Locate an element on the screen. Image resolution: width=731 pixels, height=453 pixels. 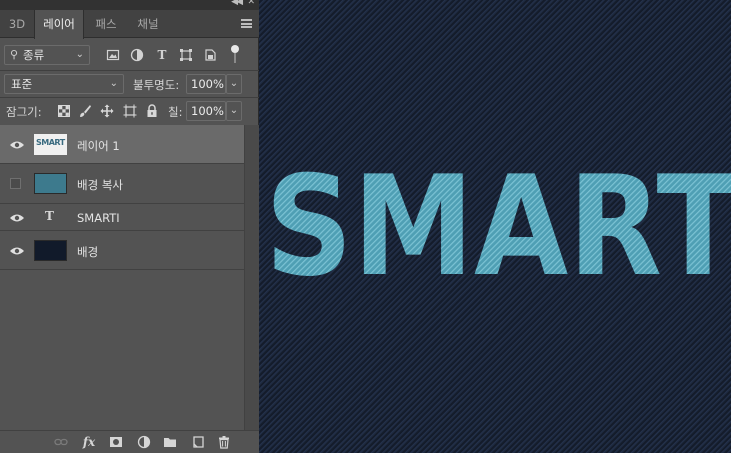
smart-object-filter-icon is located at coordinates (210, 55).